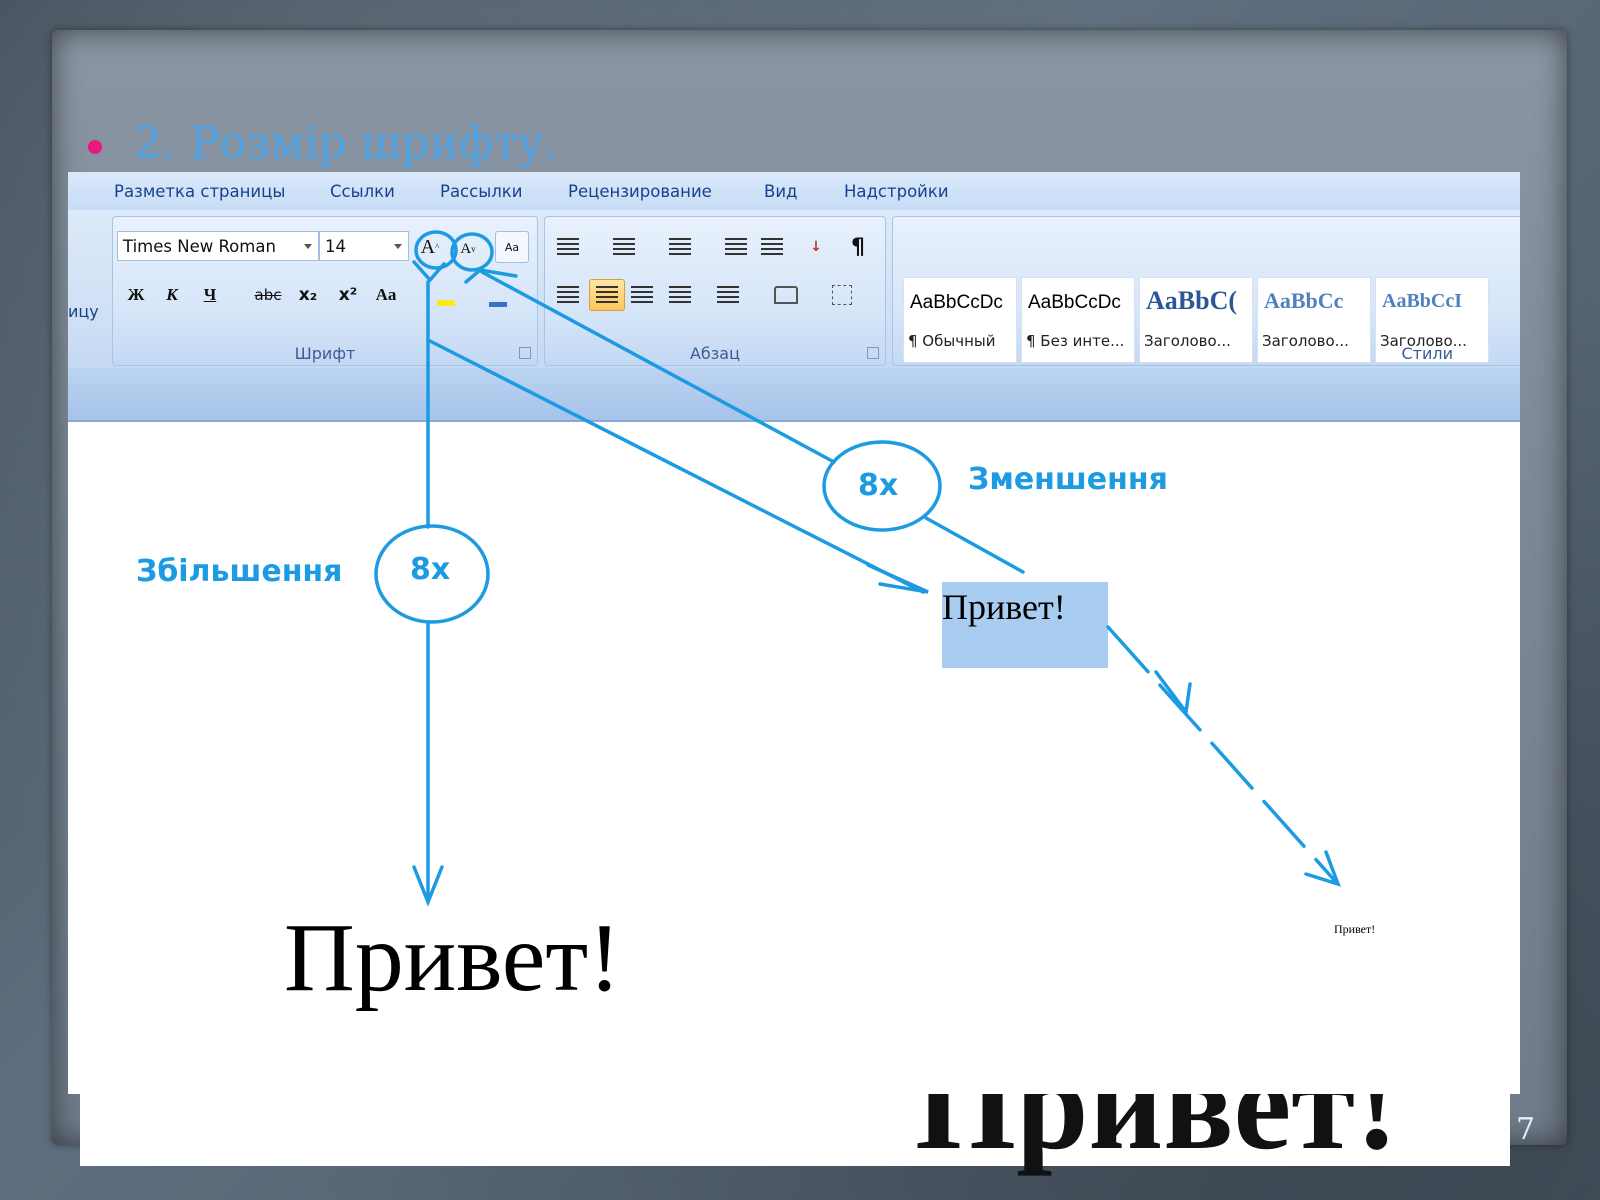  What do you see at coordinates (429, 271) in the screenshot?
I see `arrowhead-up-icon` at bounding box center [429, 271].